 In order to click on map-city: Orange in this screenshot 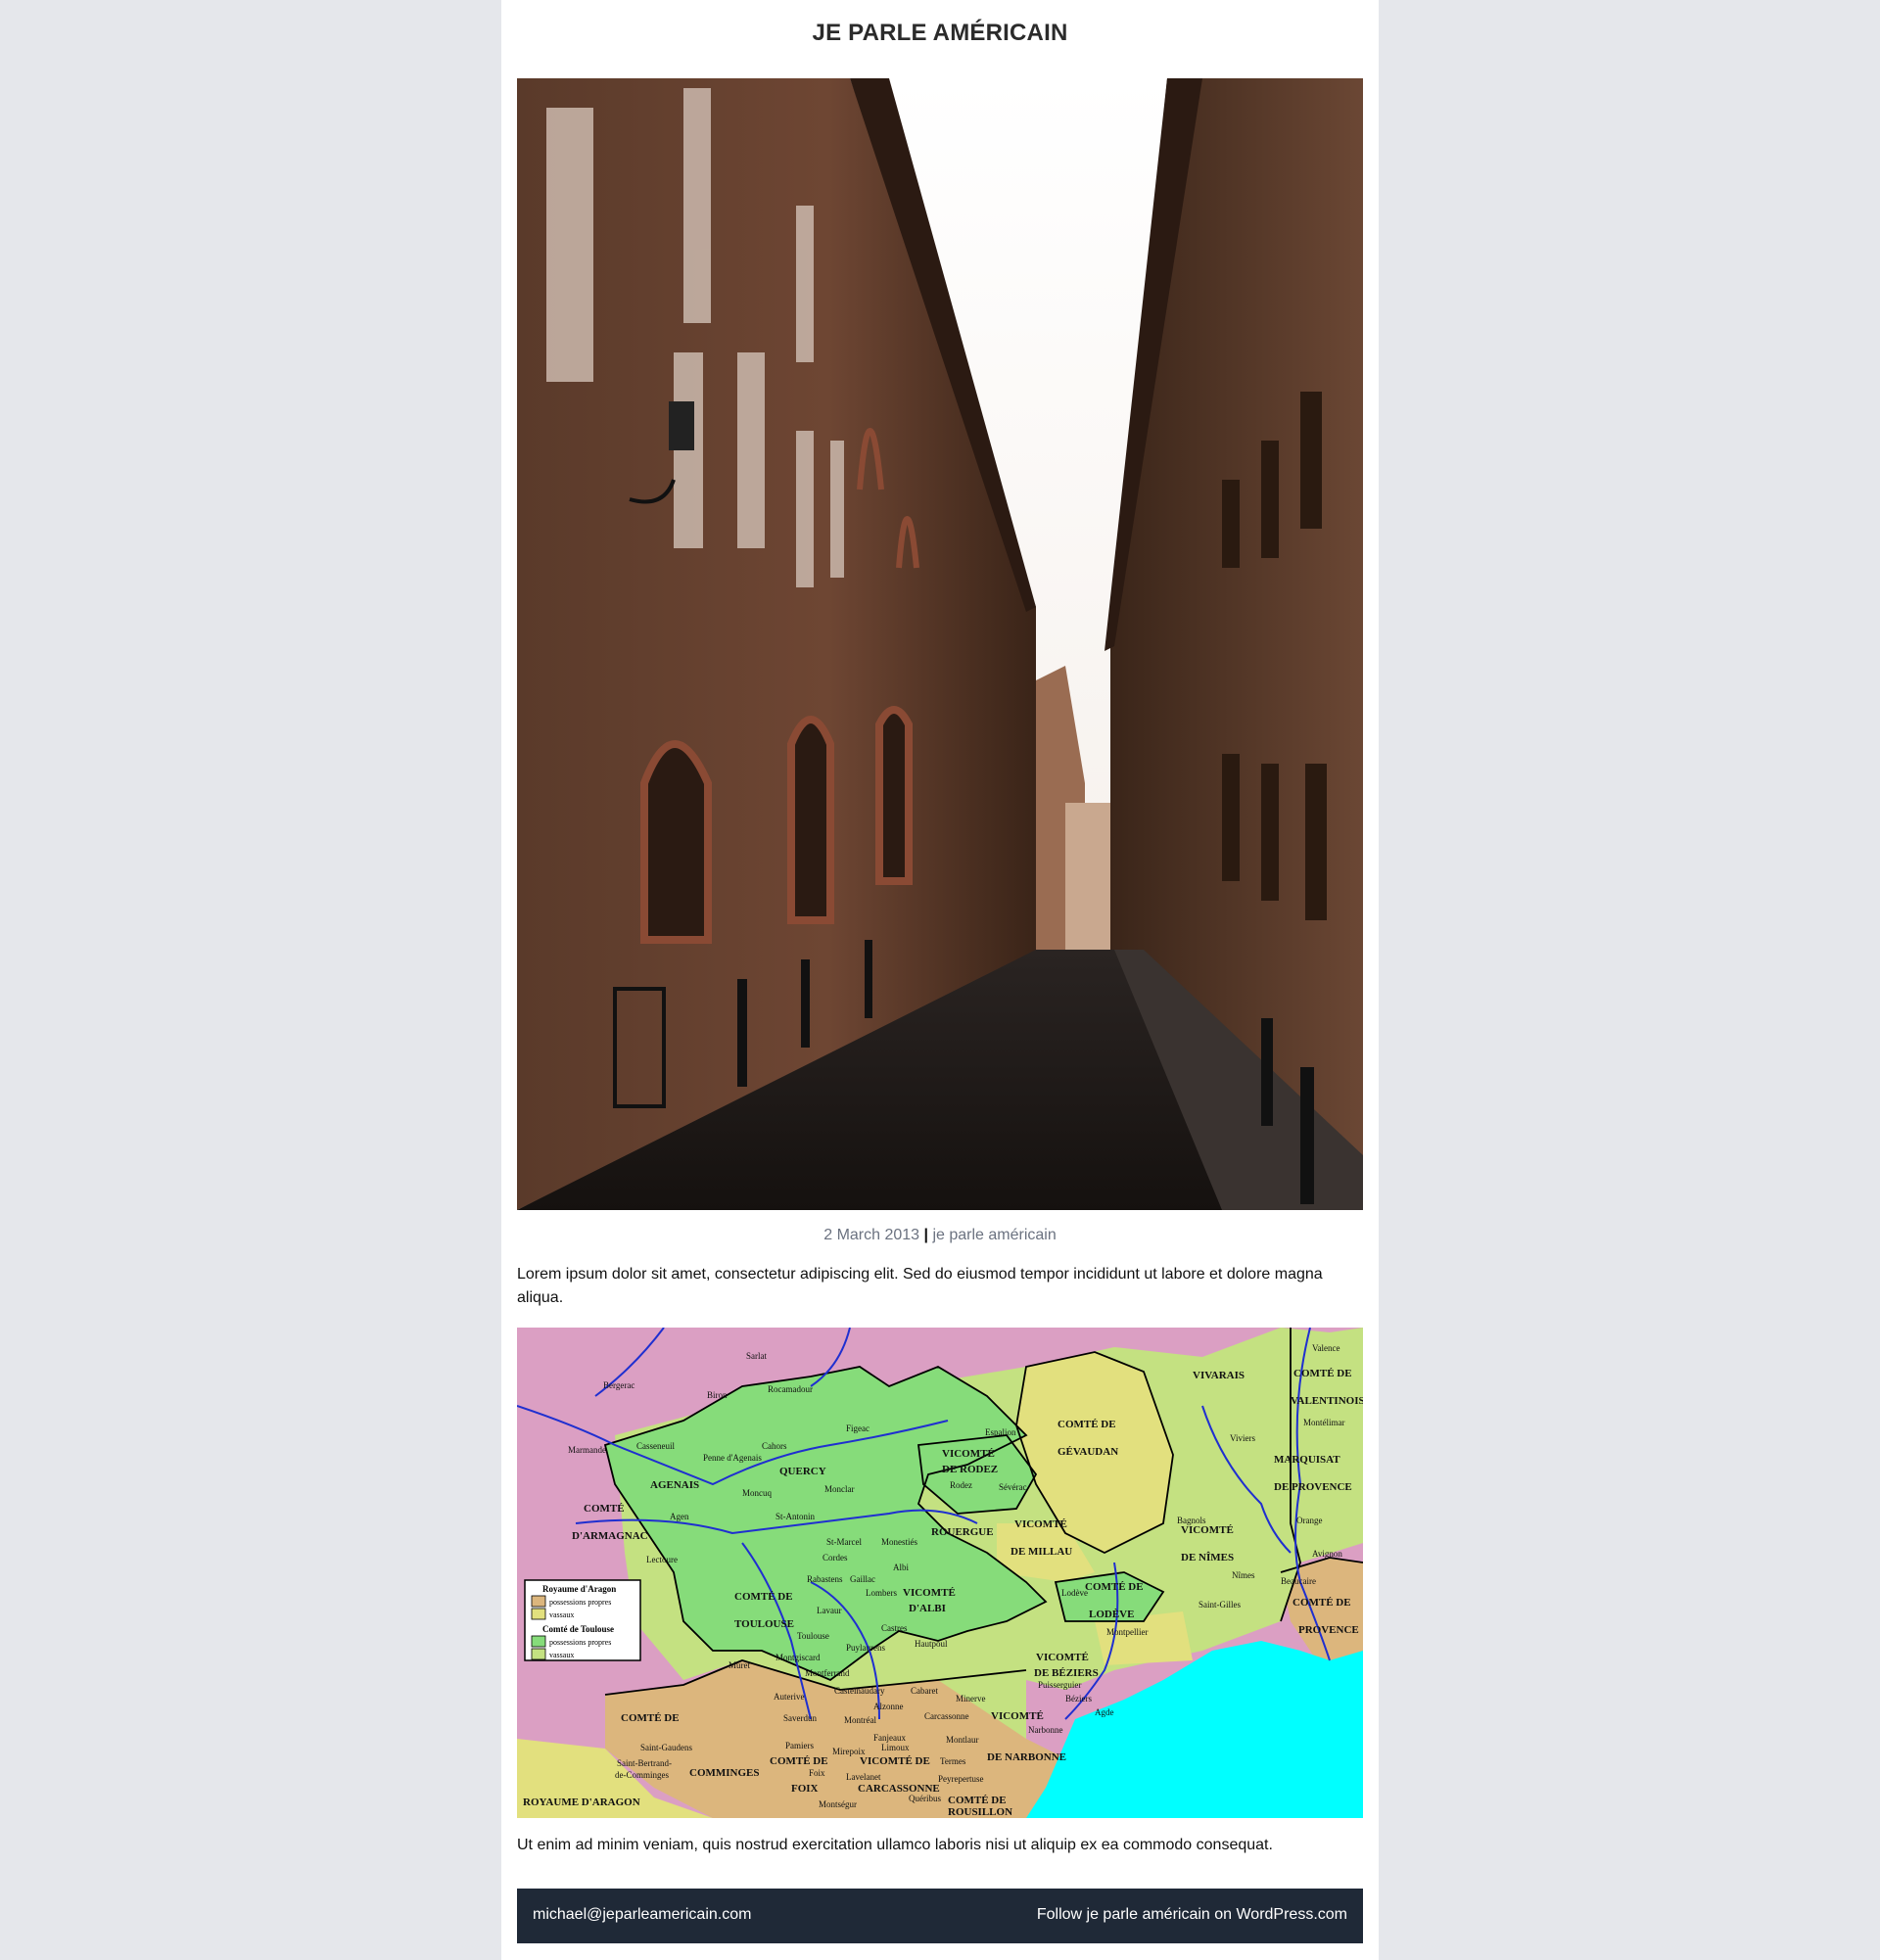, I will do `click(1309, 1520)`.